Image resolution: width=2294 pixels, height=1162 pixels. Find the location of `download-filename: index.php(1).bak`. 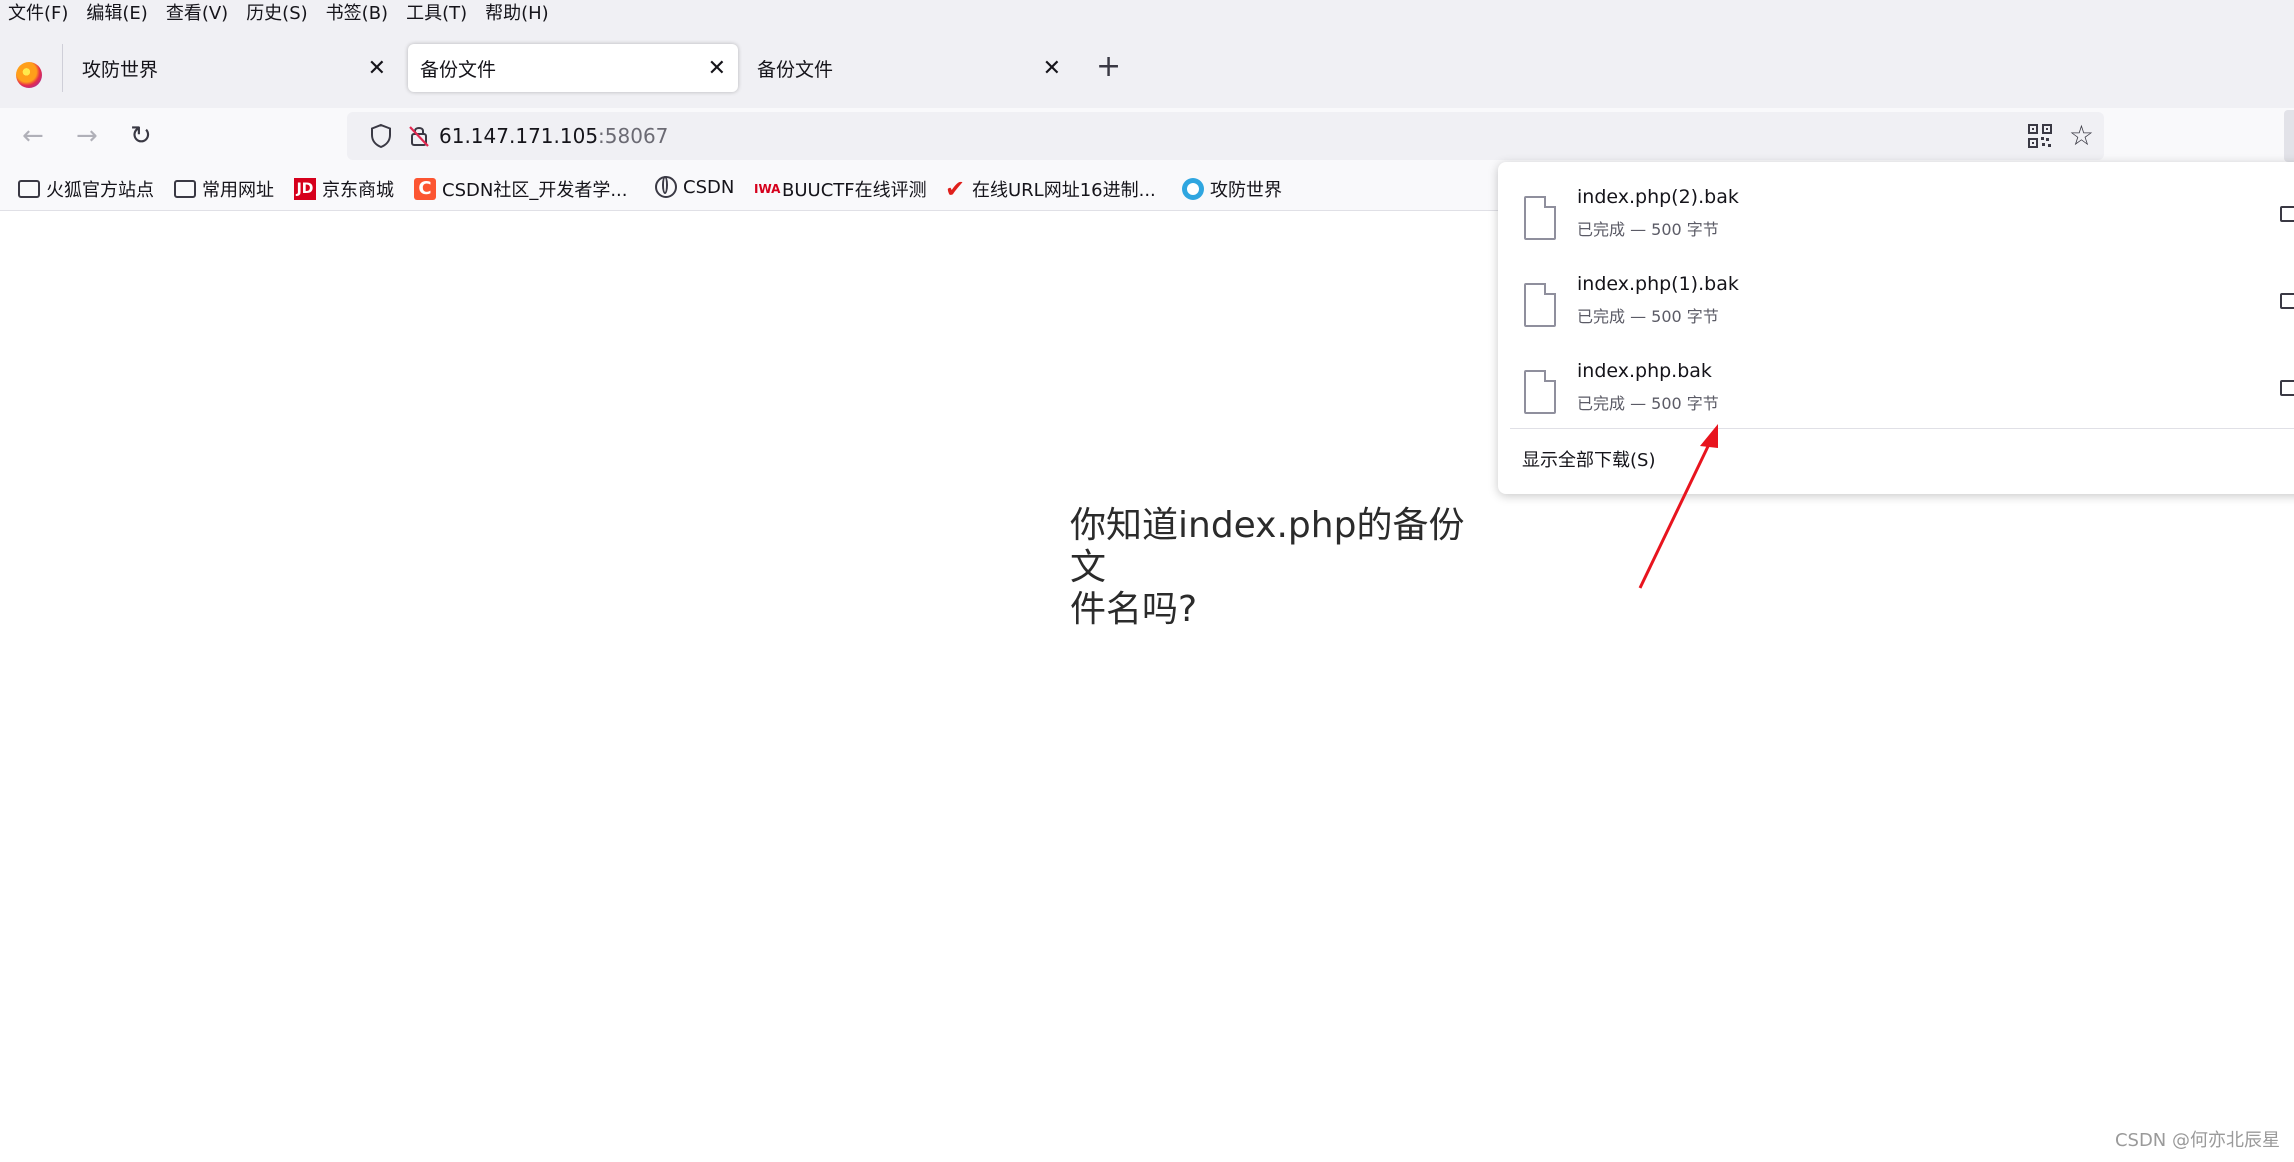

download-filename: index.php(1).bak is located at coordinates (1658, 284).